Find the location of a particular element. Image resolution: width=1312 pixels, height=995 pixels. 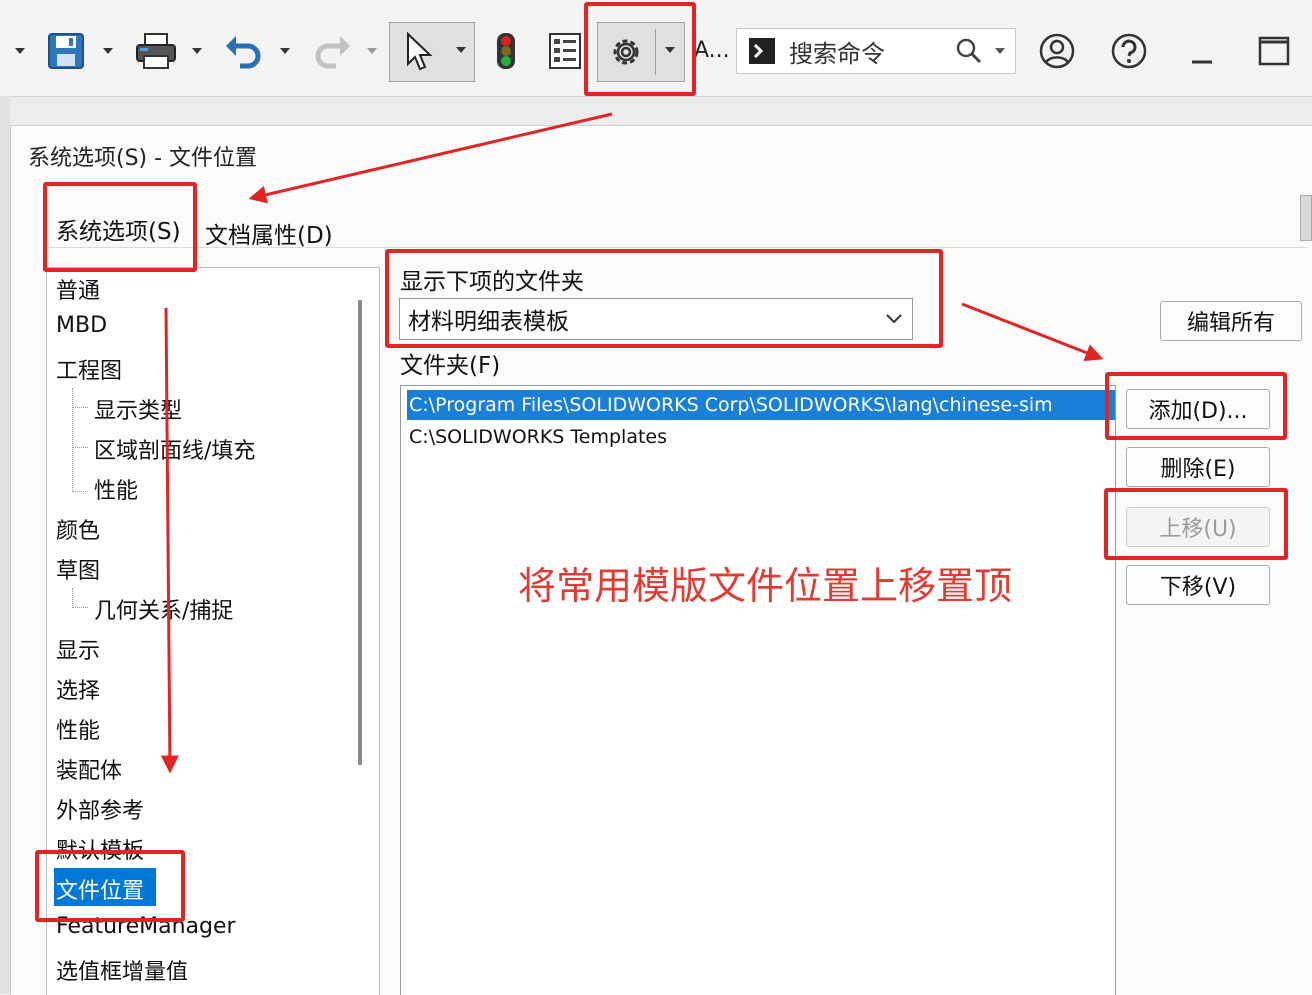

arrow-options-to-tab is located at coordinates (430, 158).